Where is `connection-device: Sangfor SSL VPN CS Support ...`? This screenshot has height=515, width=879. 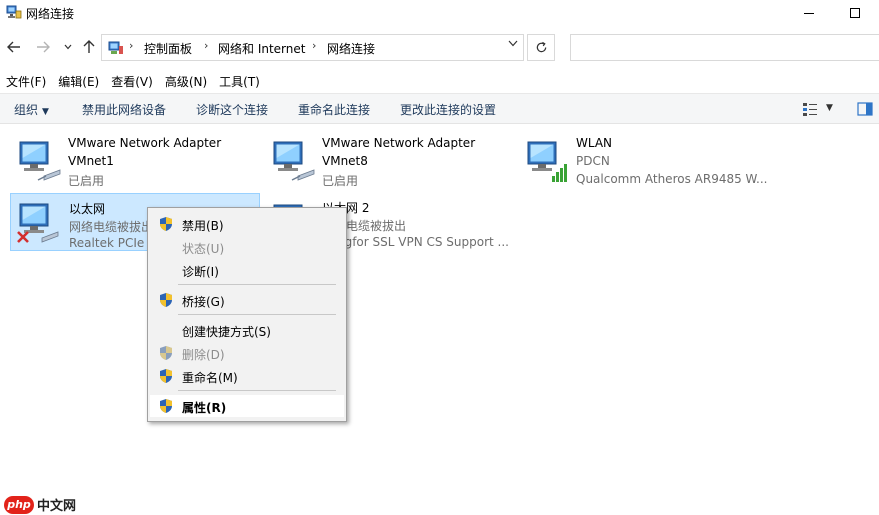 connection-device: Sangfor SSL VPN CS Support ... is located at coordinates (415, 242).